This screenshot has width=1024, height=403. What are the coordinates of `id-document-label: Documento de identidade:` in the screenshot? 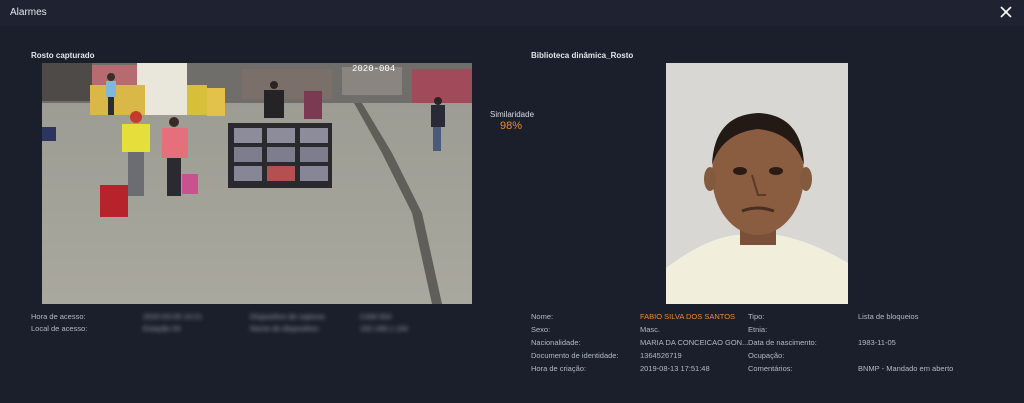 It's located at (575, 355).